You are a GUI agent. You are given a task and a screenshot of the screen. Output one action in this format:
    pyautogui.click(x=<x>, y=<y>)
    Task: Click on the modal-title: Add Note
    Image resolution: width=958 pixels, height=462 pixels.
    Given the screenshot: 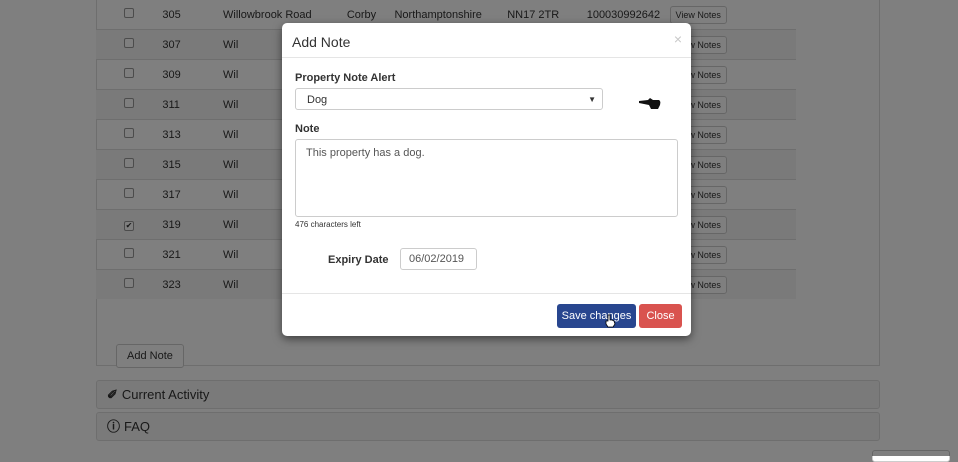 What is the action you would take?
    pyautogui.click(x=321, y=42)
    